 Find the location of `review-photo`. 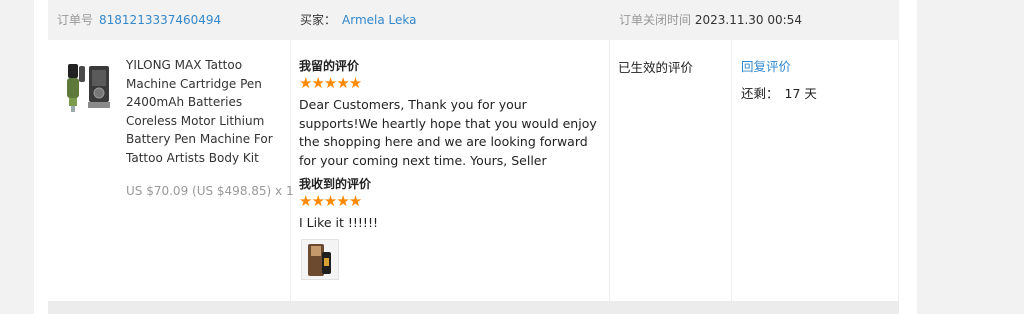

review-photo is located at coordinates (320, 259).